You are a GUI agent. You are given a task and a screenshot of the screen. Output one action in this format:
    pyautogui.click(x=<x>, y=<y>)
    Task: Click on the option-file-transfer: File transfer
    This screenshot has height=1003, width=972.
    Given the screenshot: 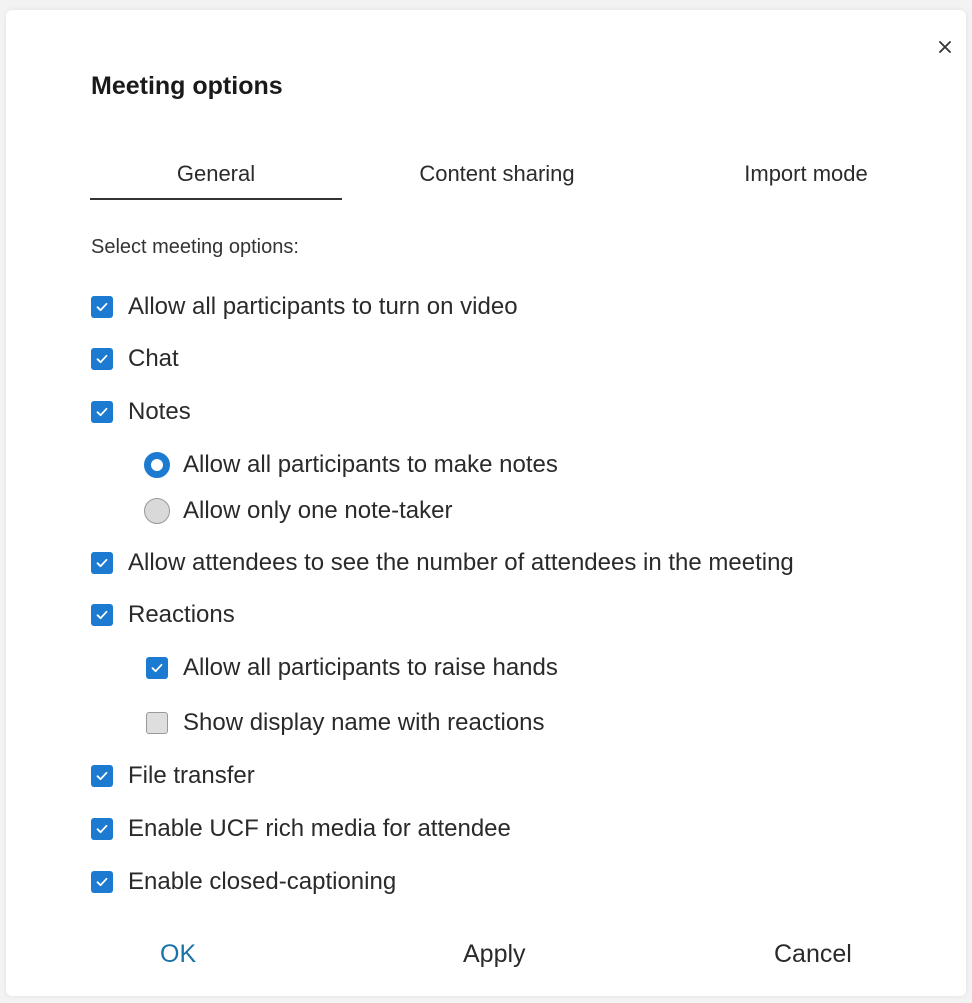 What is the action you would take?
    pyautogui.click(x=173, y=776)
    